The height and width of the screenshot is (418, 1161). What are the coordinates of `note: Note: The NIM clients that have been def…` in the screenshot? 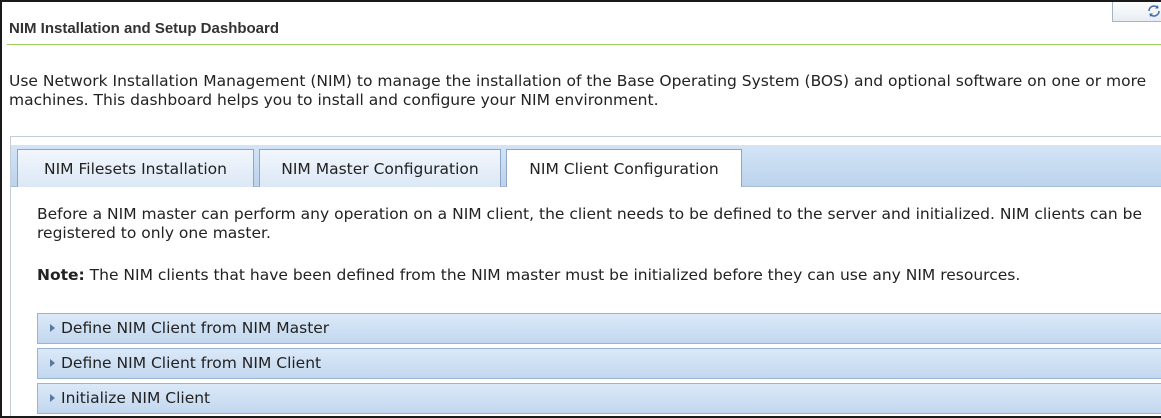 It's located at (599, 275).